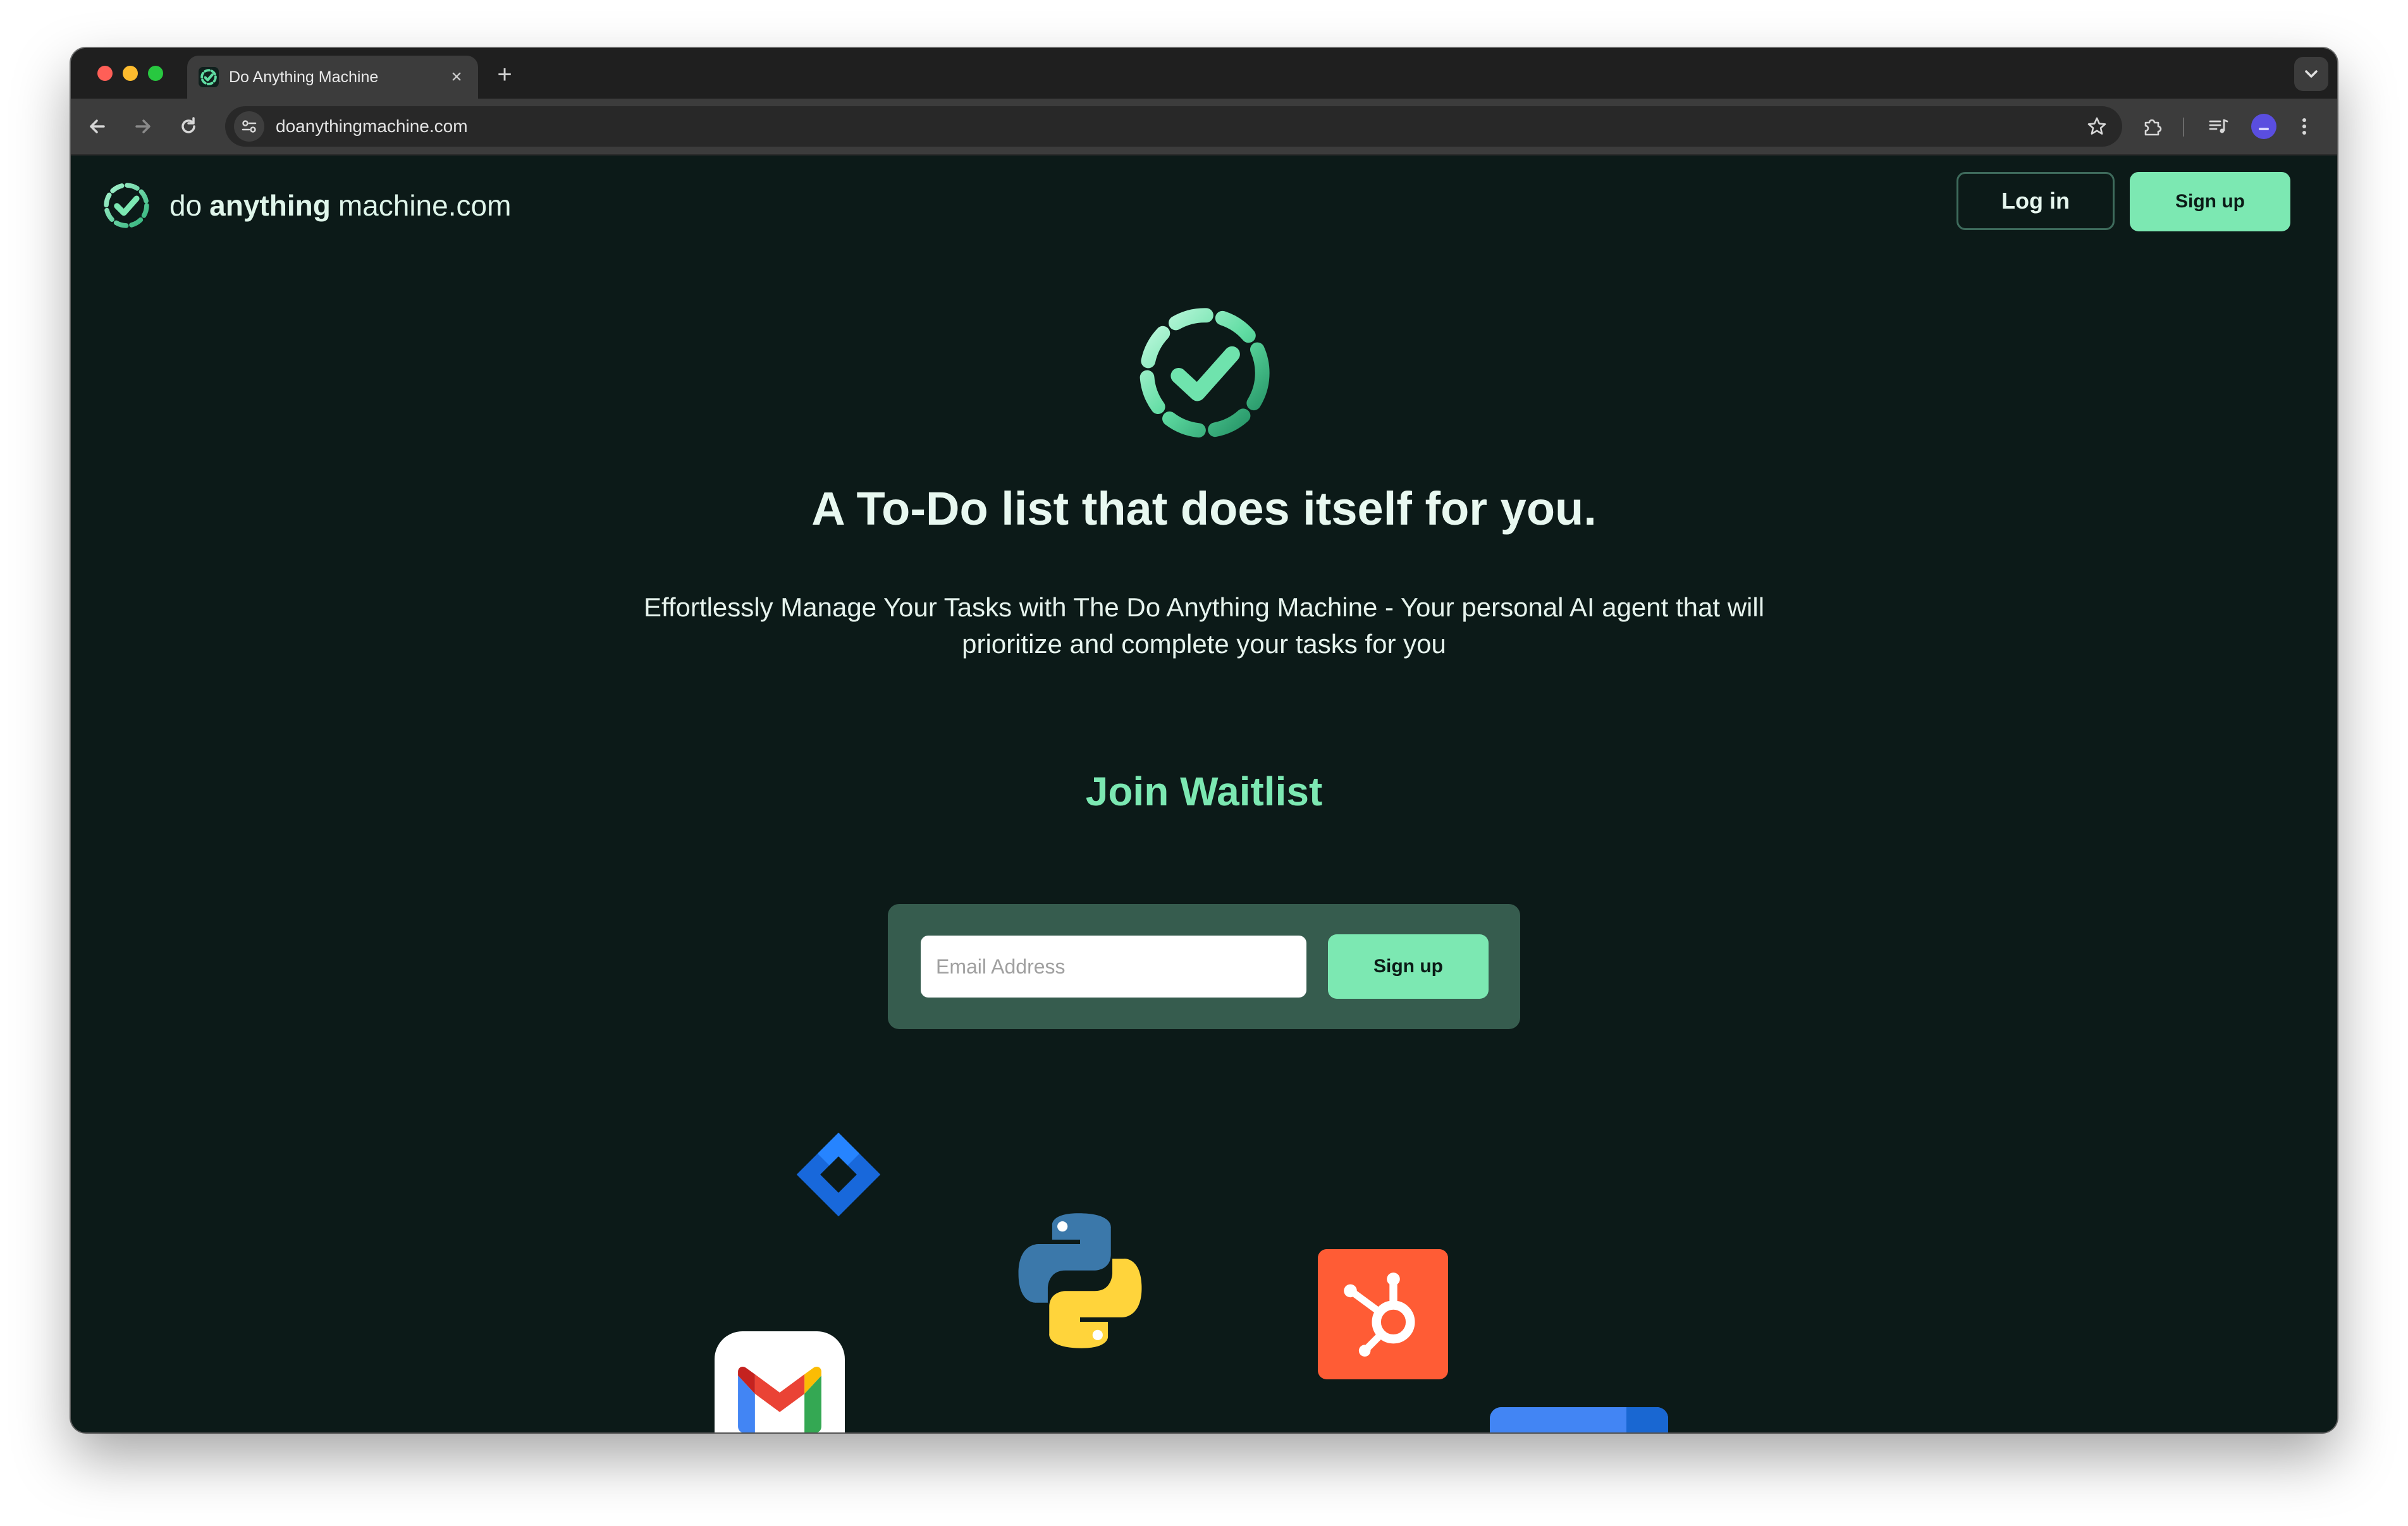 This screenshot has width=2408, height=1526. I want to click on email-field, so click(1113, 967).